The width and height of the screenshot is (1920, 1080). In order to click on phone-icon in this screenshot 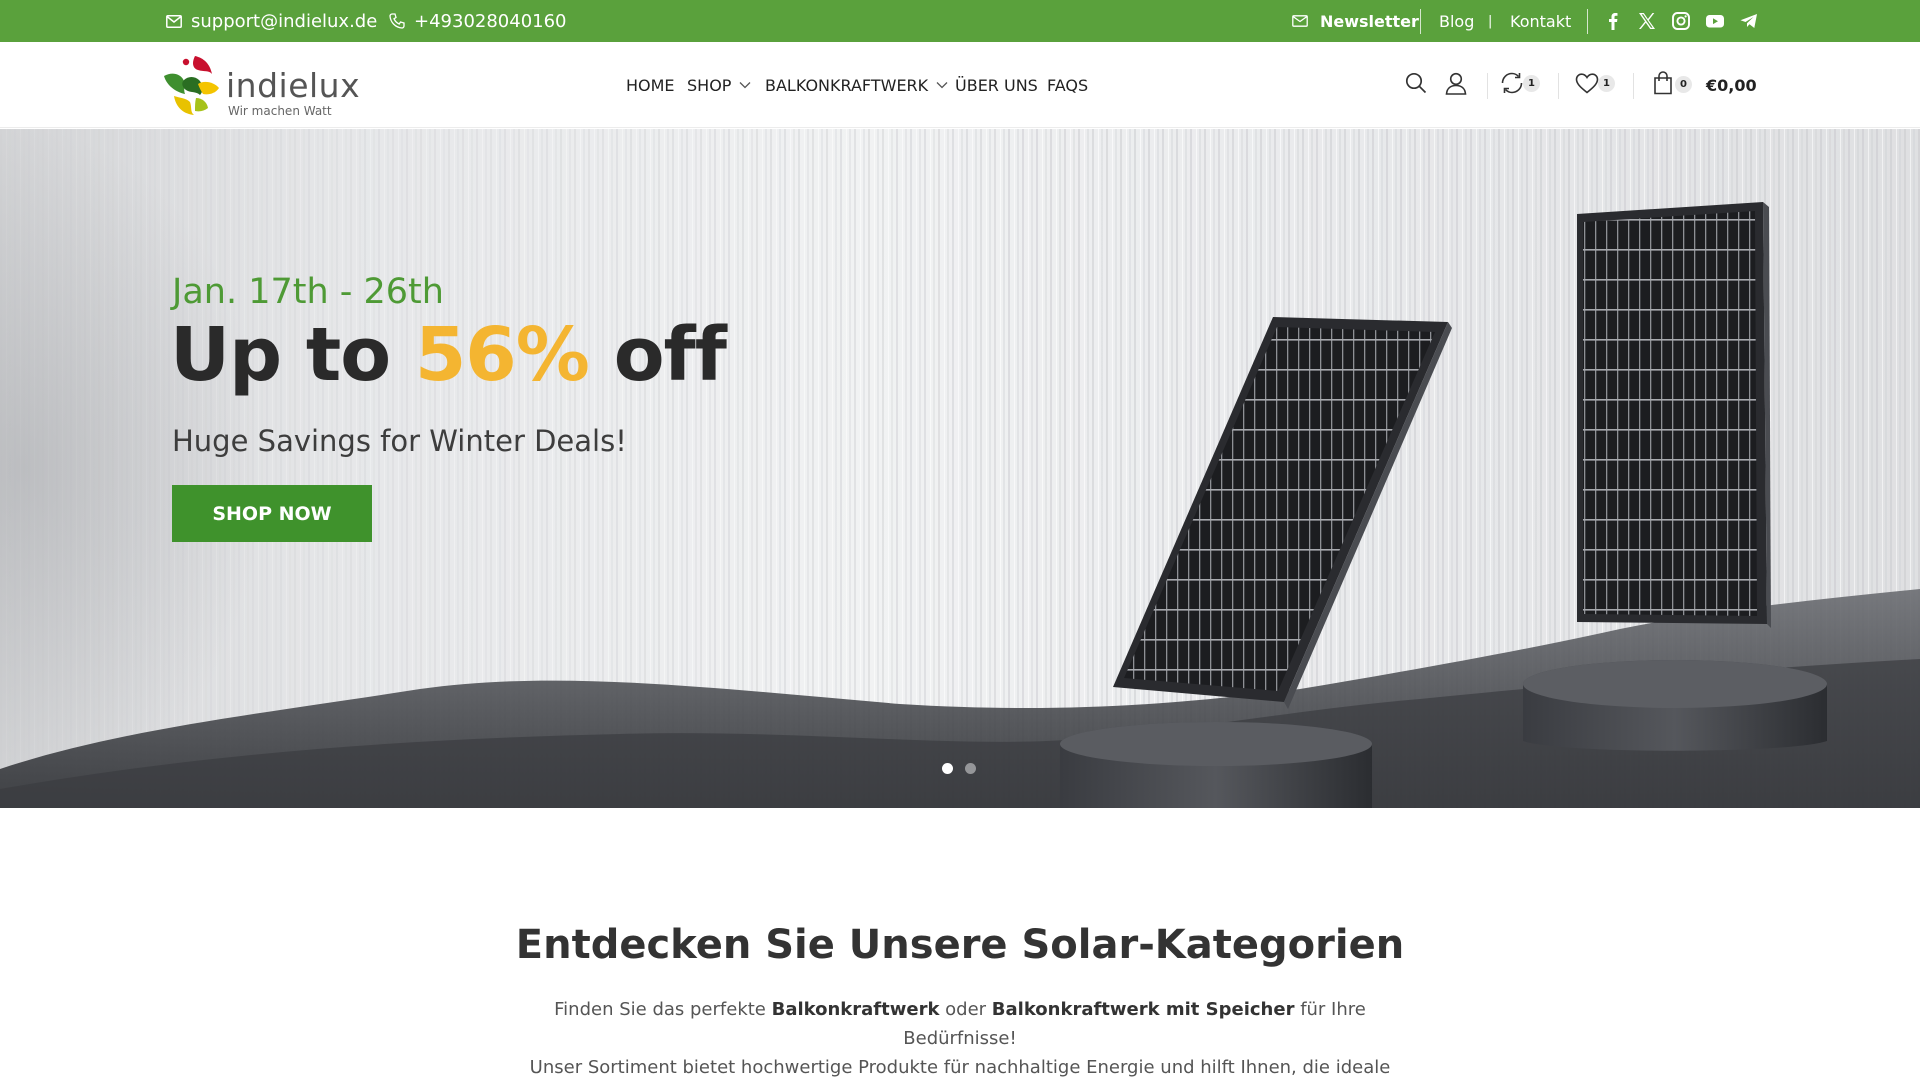, I will do `click(397, 21)`.